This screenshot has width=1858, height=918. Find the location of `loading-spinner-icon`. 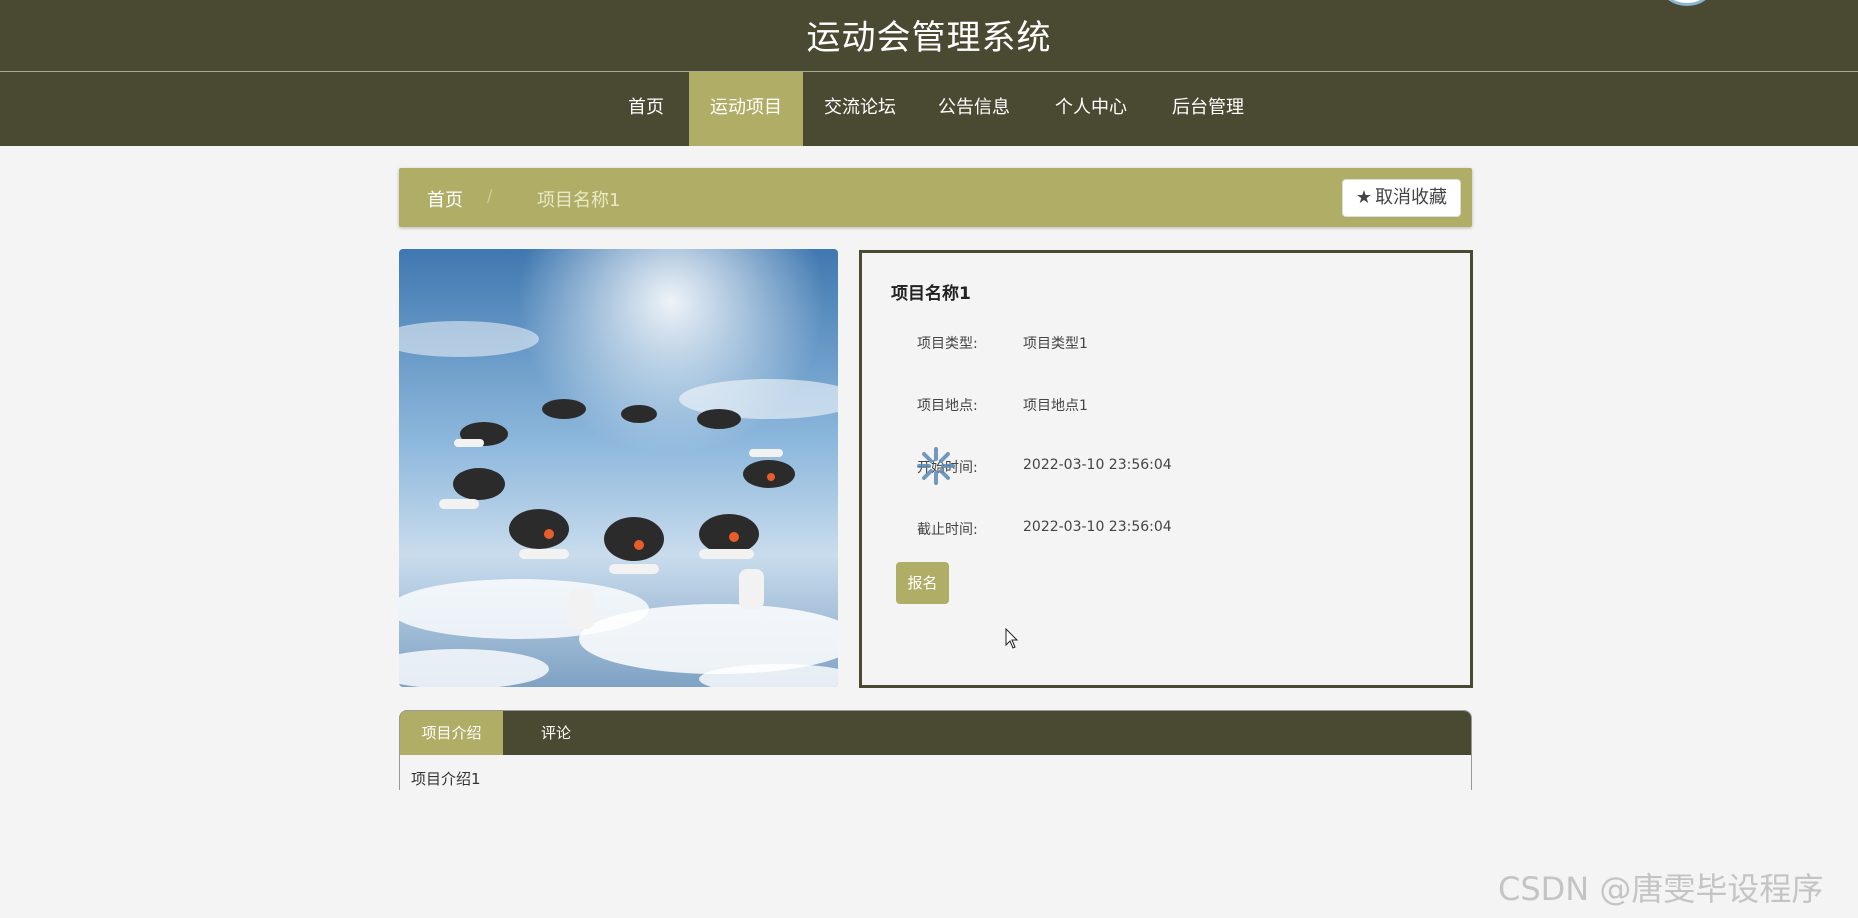

loading-spinner-icon is located at coordinates (936, 466).